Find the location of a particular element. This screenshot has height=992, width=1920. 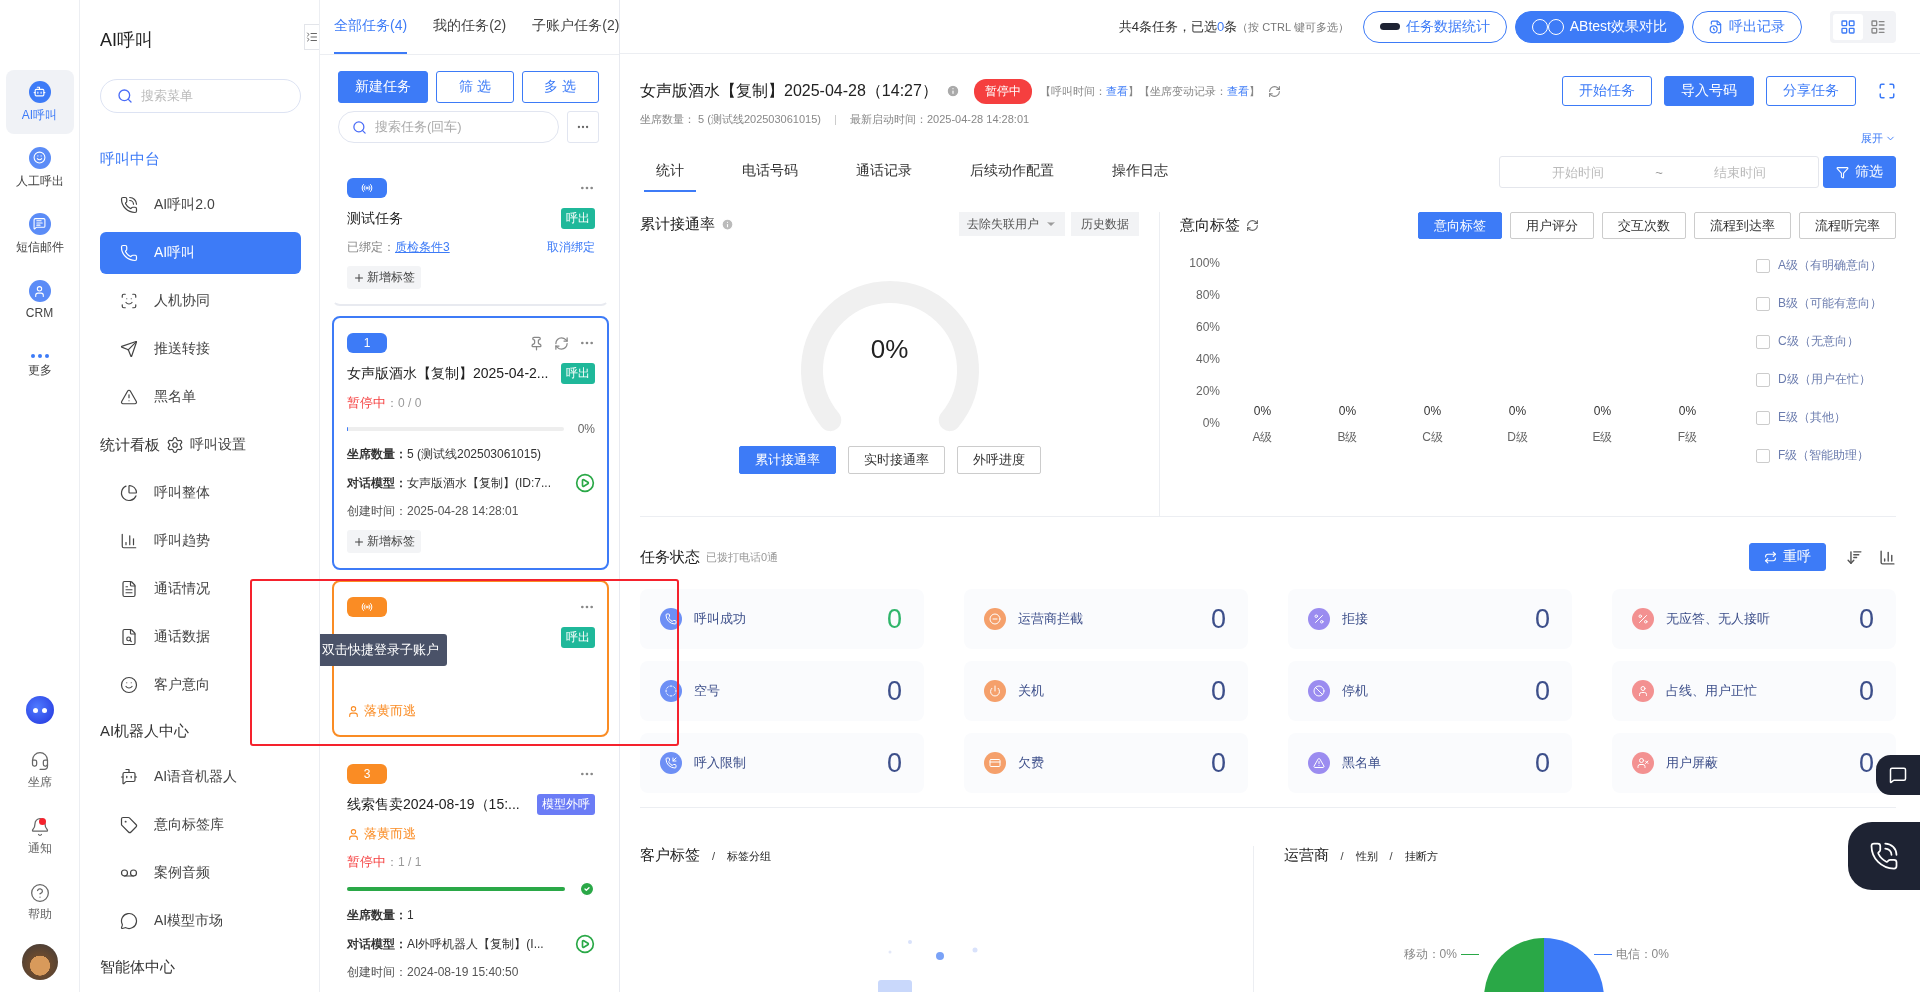

filter-dropdown: 去除失联用户 is located at coordinates (1012, 224).